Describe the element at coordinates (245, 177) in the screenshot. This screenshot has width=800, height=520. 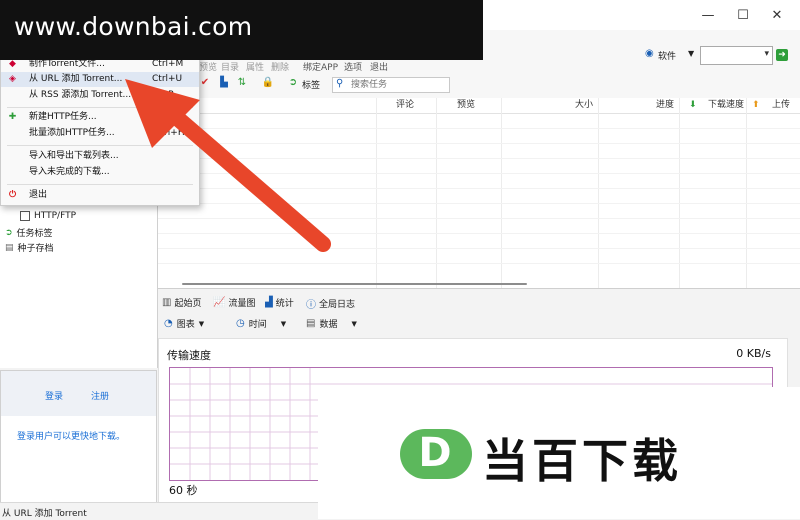
I see `arrow-shaft` at that location.